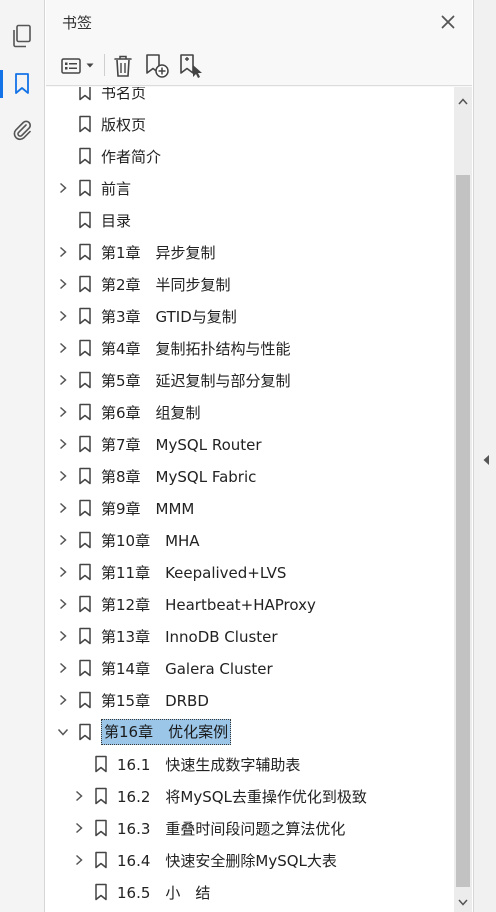 Image resolution: width=496 pixels, height=912 pixels. Describe the element at coordinates (250, 348) in the screenshot. I see `bookmark-item: 第4章 复制拓扑结构与性能` at that location.